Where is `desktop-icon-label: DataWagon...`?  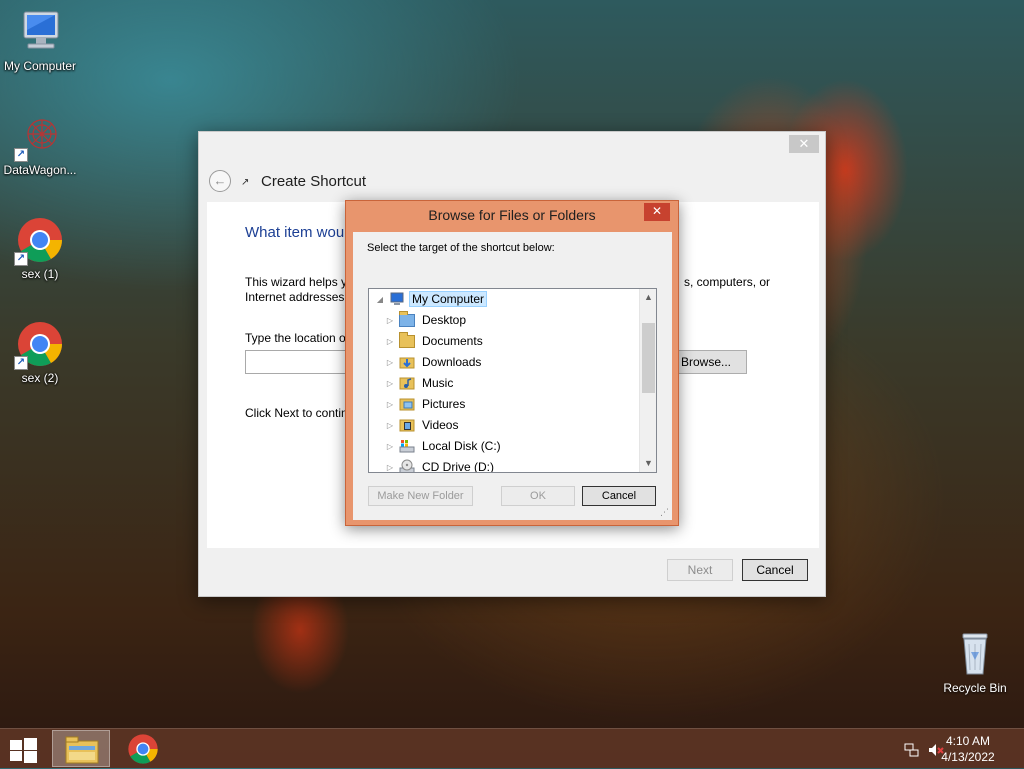
desktop-icon-label: DataWagon... is located at coordinates (40, 170).